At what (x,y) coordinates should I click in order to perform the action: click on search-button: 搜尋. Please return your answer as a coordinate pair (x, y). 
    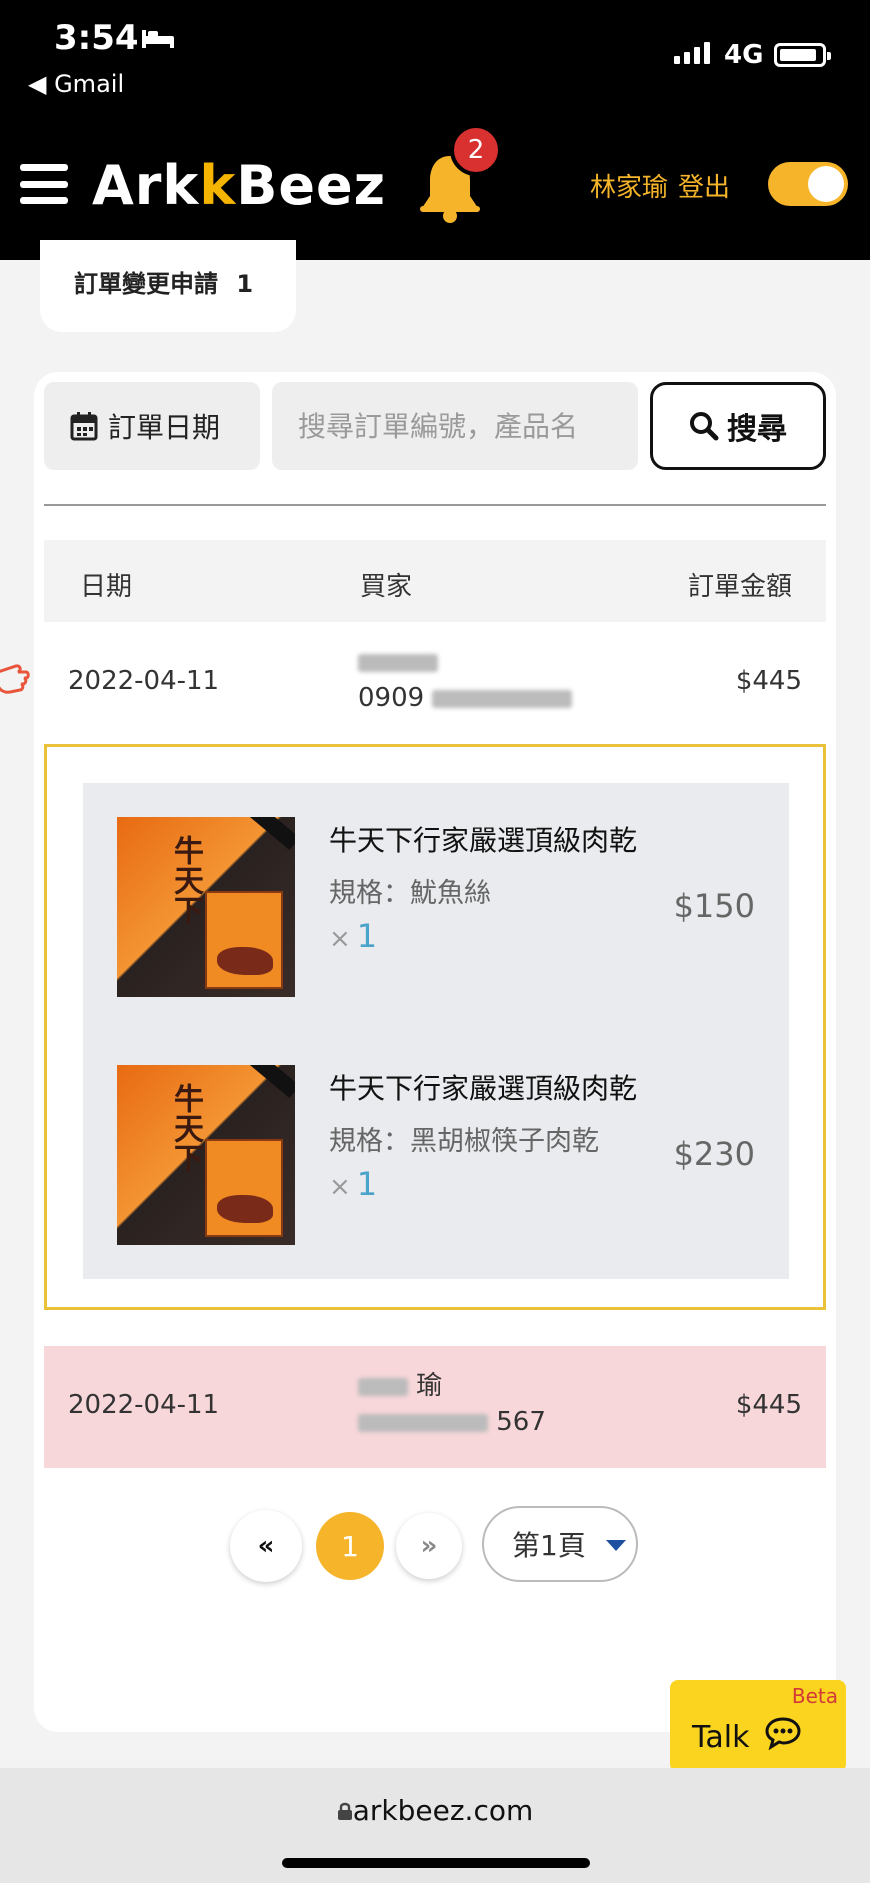
    Looking at the image, I should click on (738, 426).